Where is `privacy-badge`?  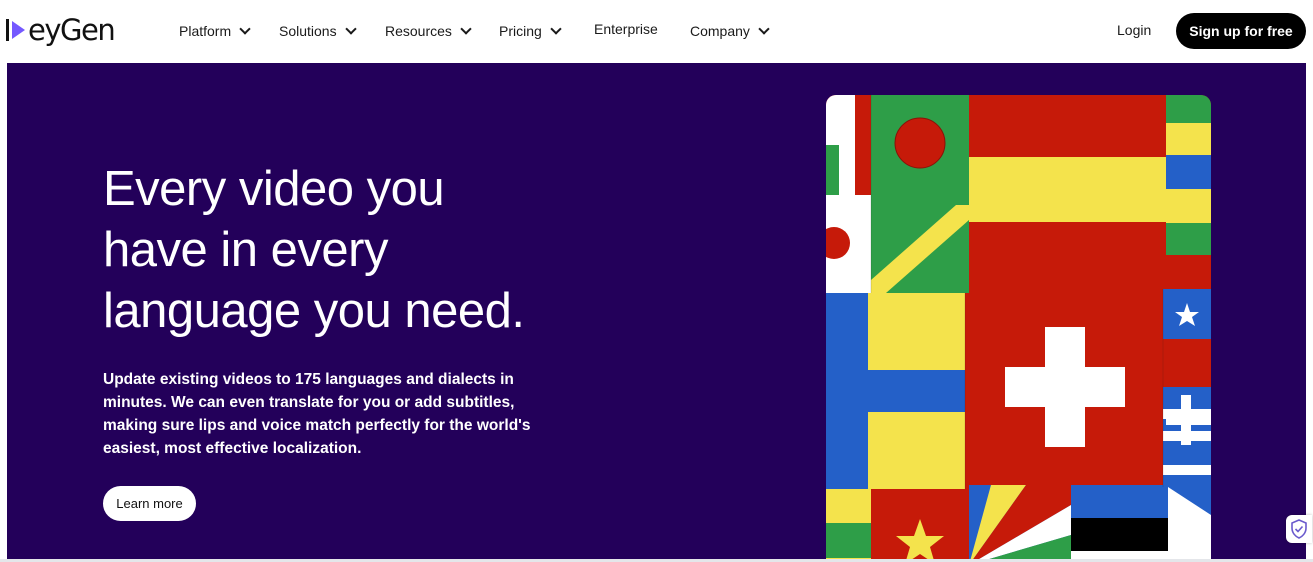
privacy-badge is located at coordinates (1299, 529).